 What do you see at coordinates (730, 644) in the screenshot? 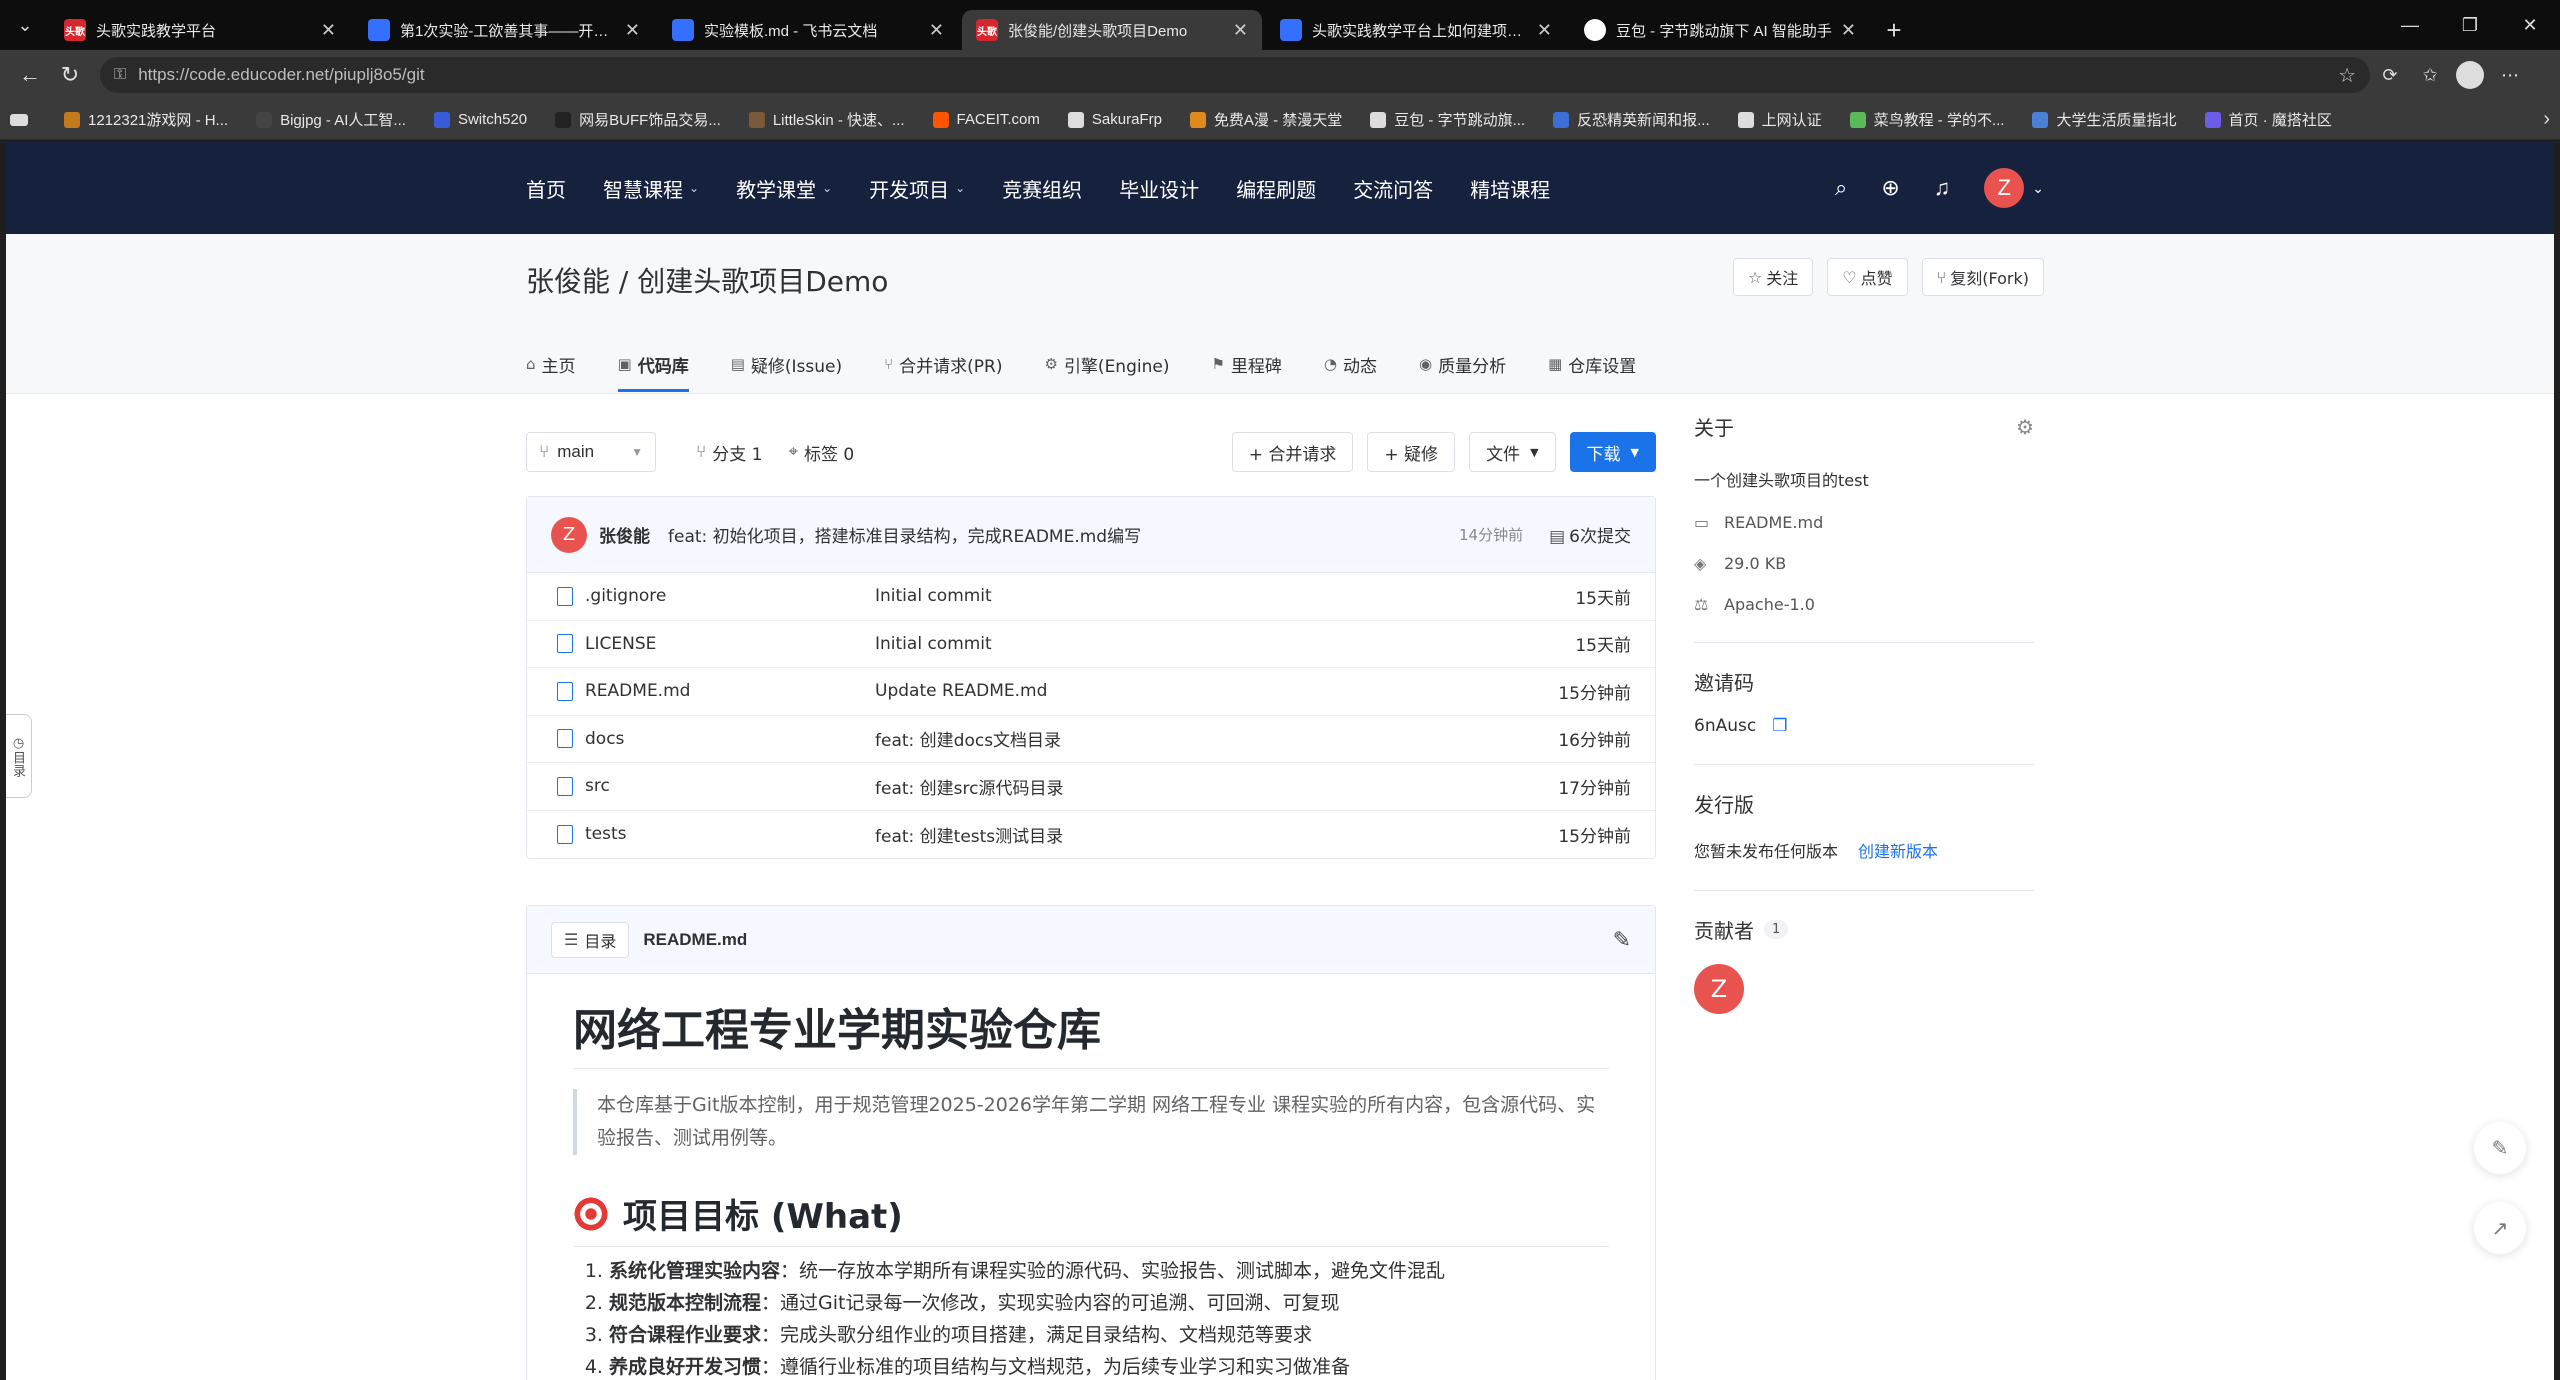
I see `file-name: LICENSE` at bounding box center [730, 644].